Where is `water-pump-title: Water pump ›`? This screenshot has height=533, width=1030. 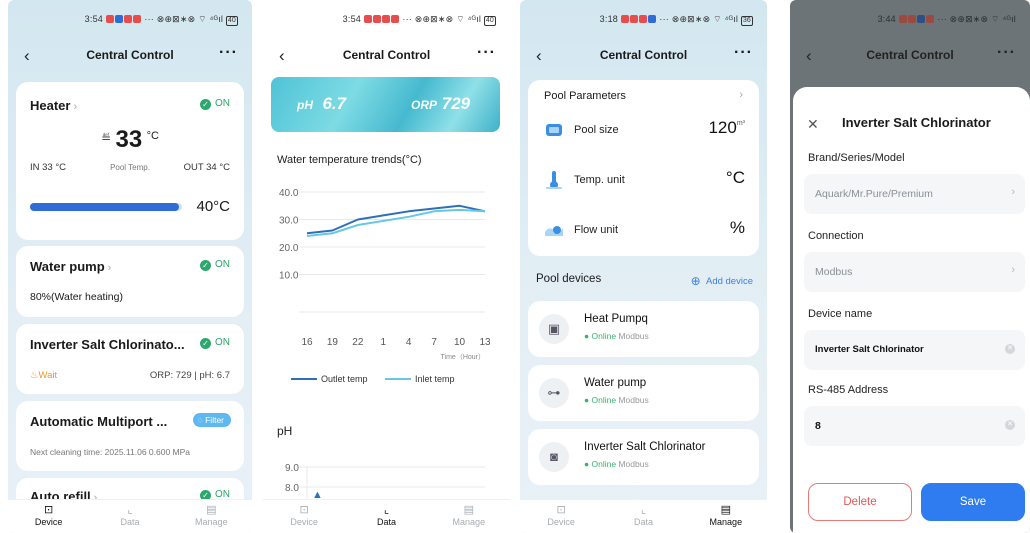
water-pump-title: Water pump › is located at coordinates (70, 266).